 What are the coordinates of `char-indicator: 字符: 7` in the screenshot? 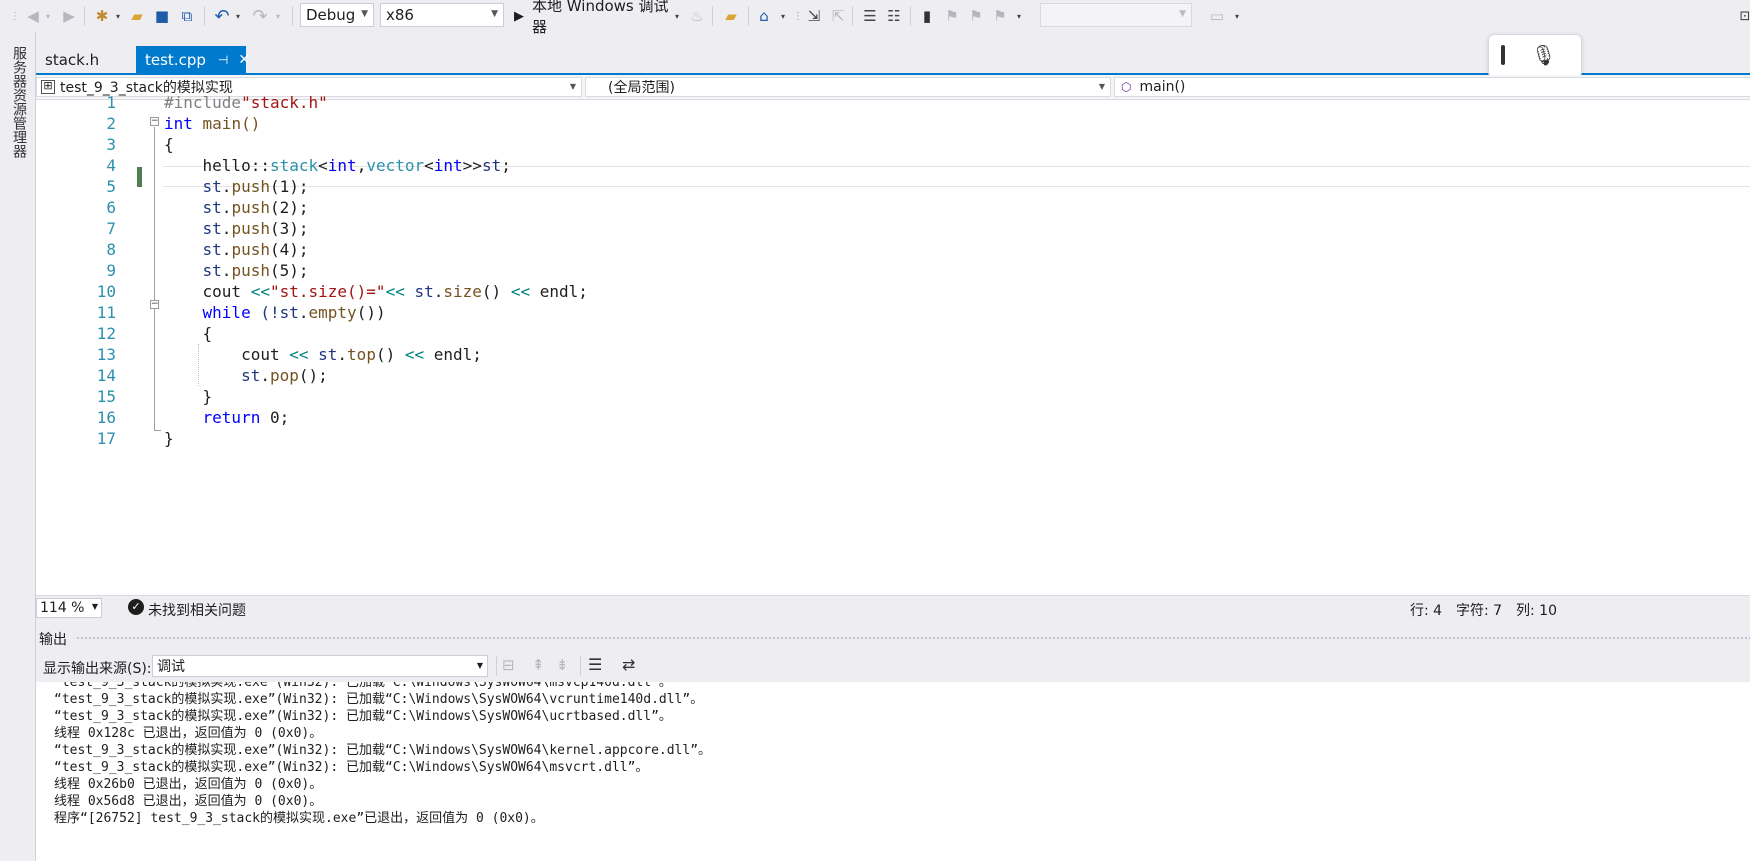 It's located at (1479, 611).